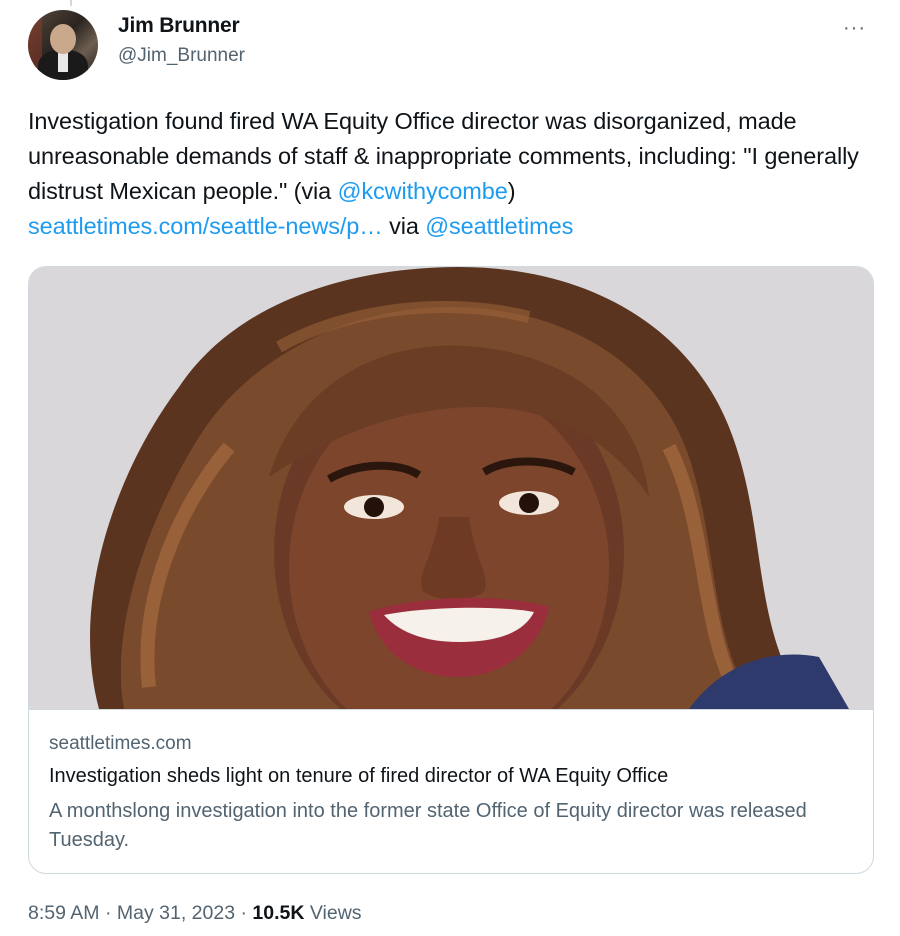 The height and width of the screenshot is (936, 900). What do you see at coordinates (511, 191) in the screenshot?
I see `tweet-text-part: )` at bounding box center [511, 191].